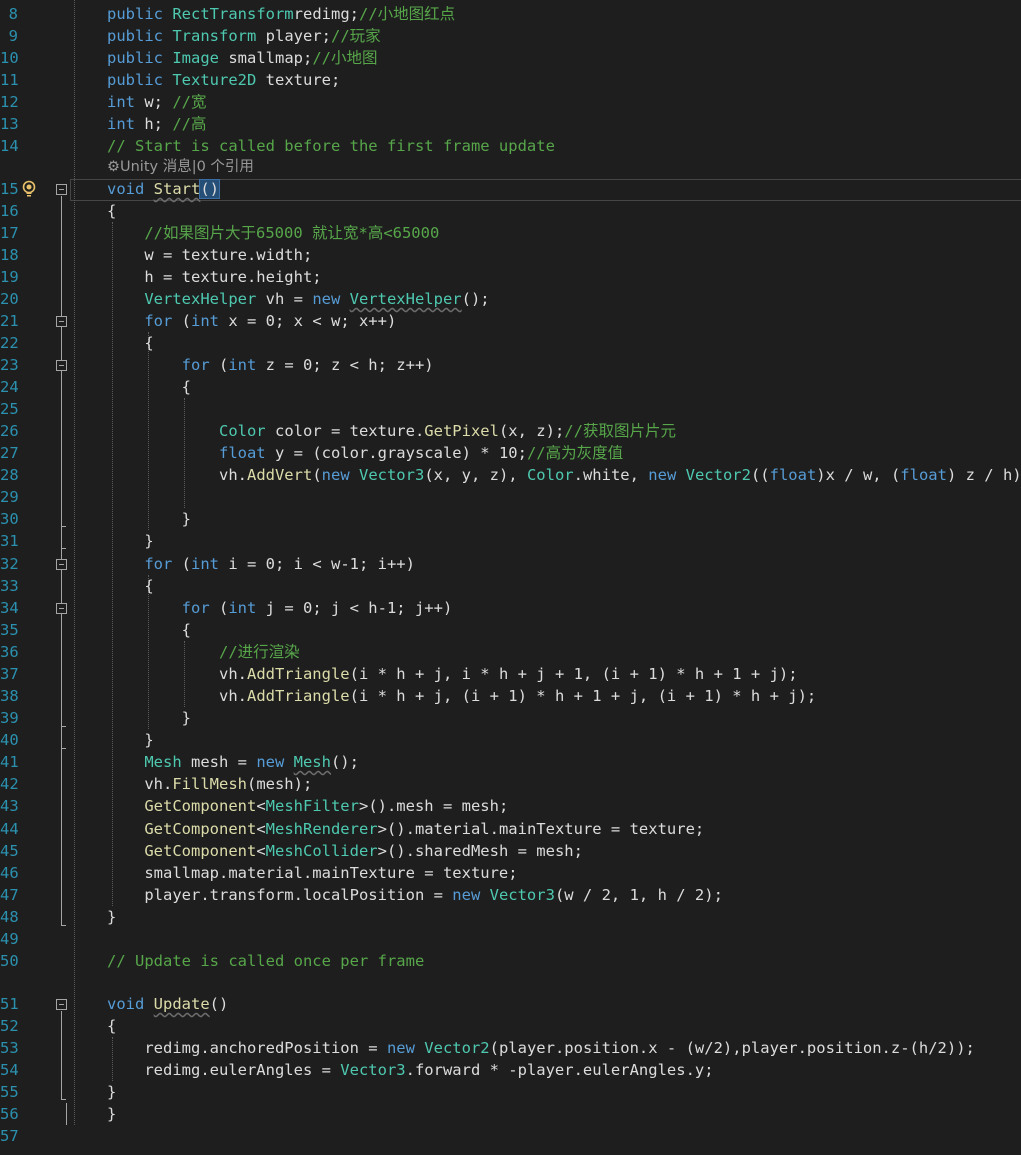  I want to click on code-line: 22 {, so click(510, 343).